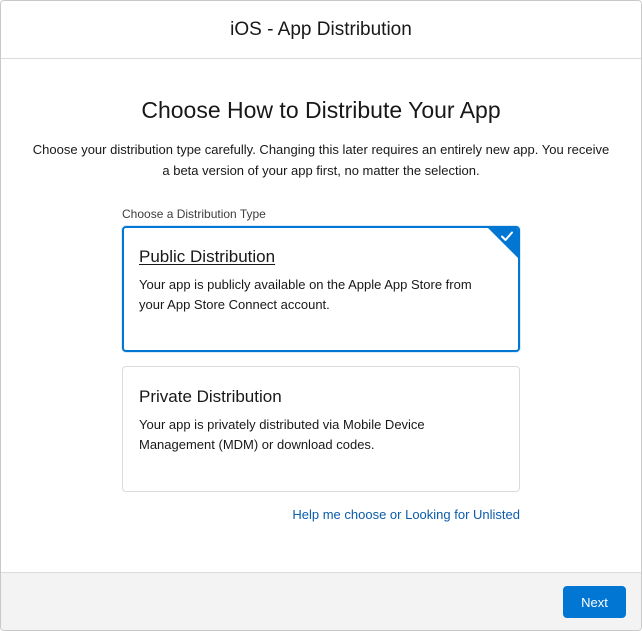 This screenshot has height=631, width=642. What do you see at coordinates (507, 236) in the screenshot?
I see `checkmark-icon` at bounding box center [507, 236].